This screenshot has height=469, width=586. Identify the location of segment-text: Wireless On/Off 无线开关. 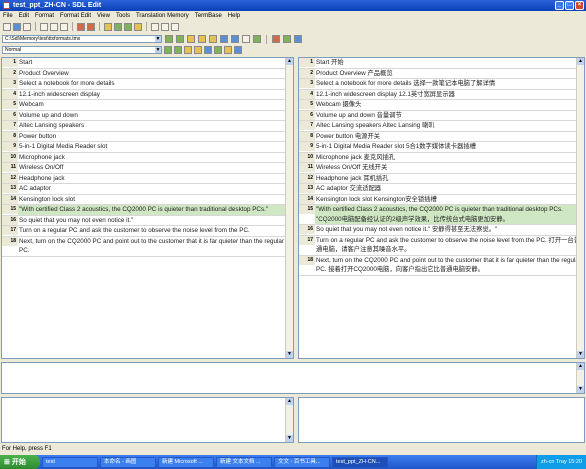
(449, 168).